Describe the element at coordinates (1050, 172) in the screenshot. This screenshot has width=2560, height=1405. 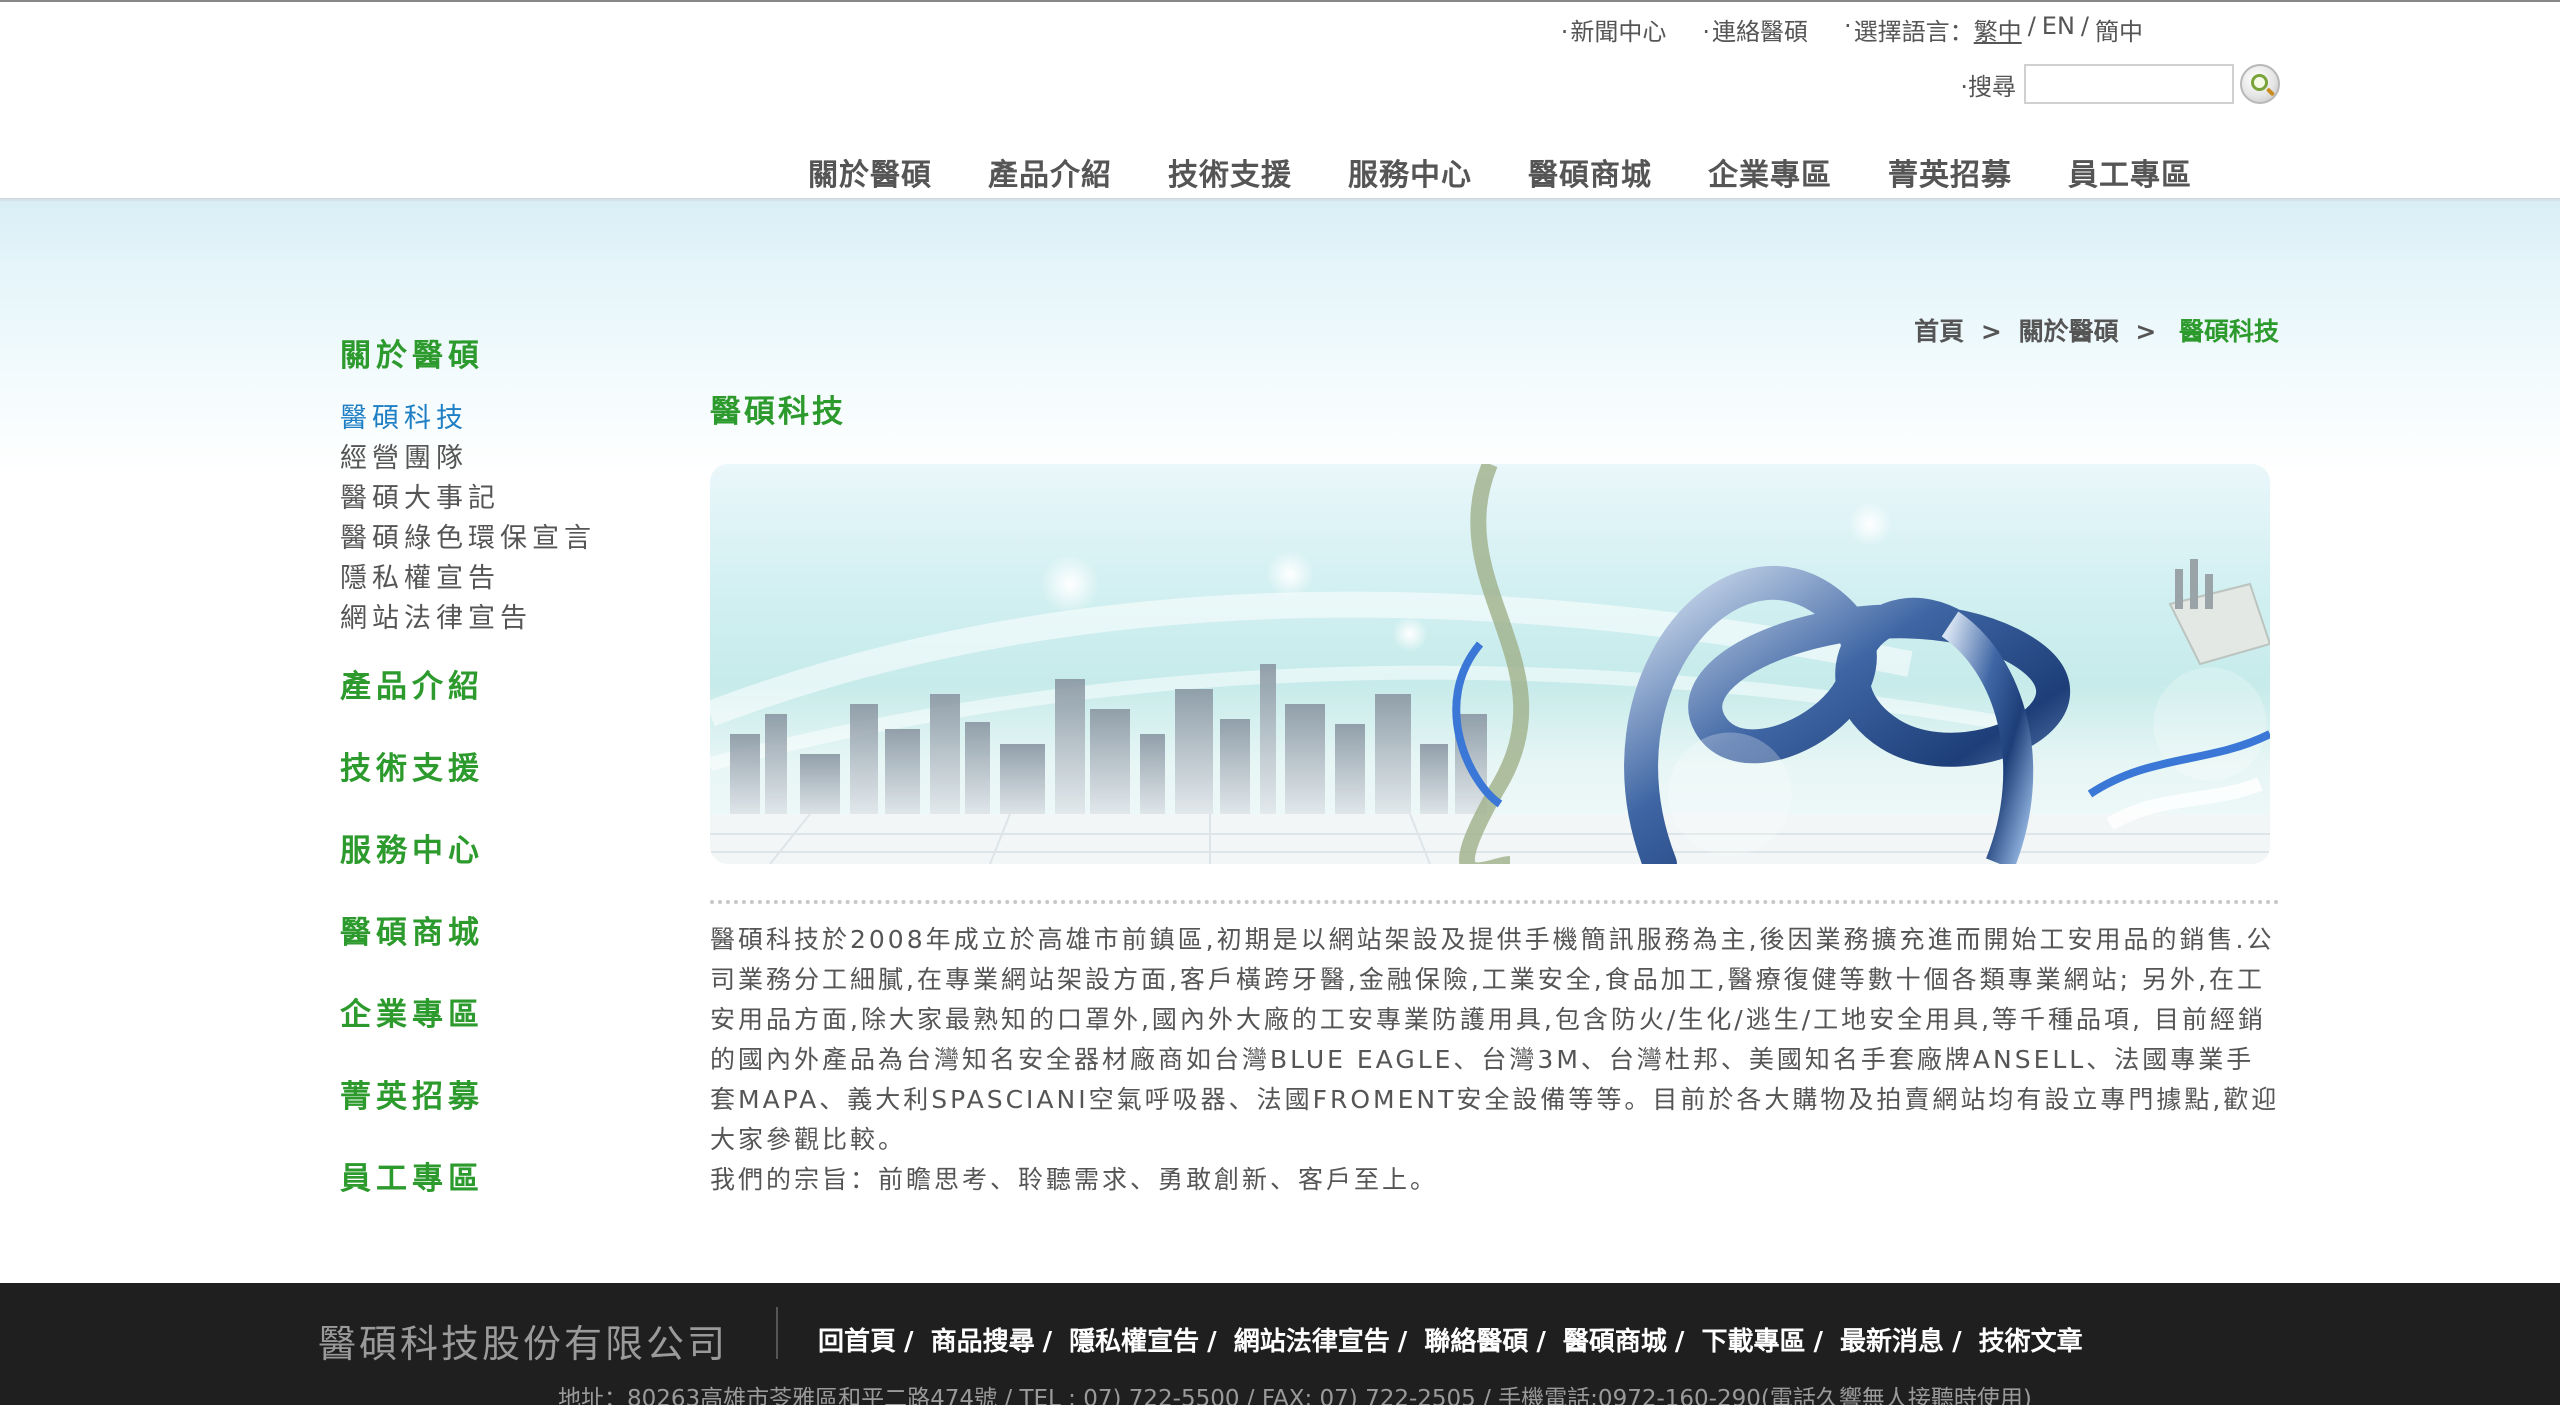
I see `nav-products: 產品介紹` at that location.